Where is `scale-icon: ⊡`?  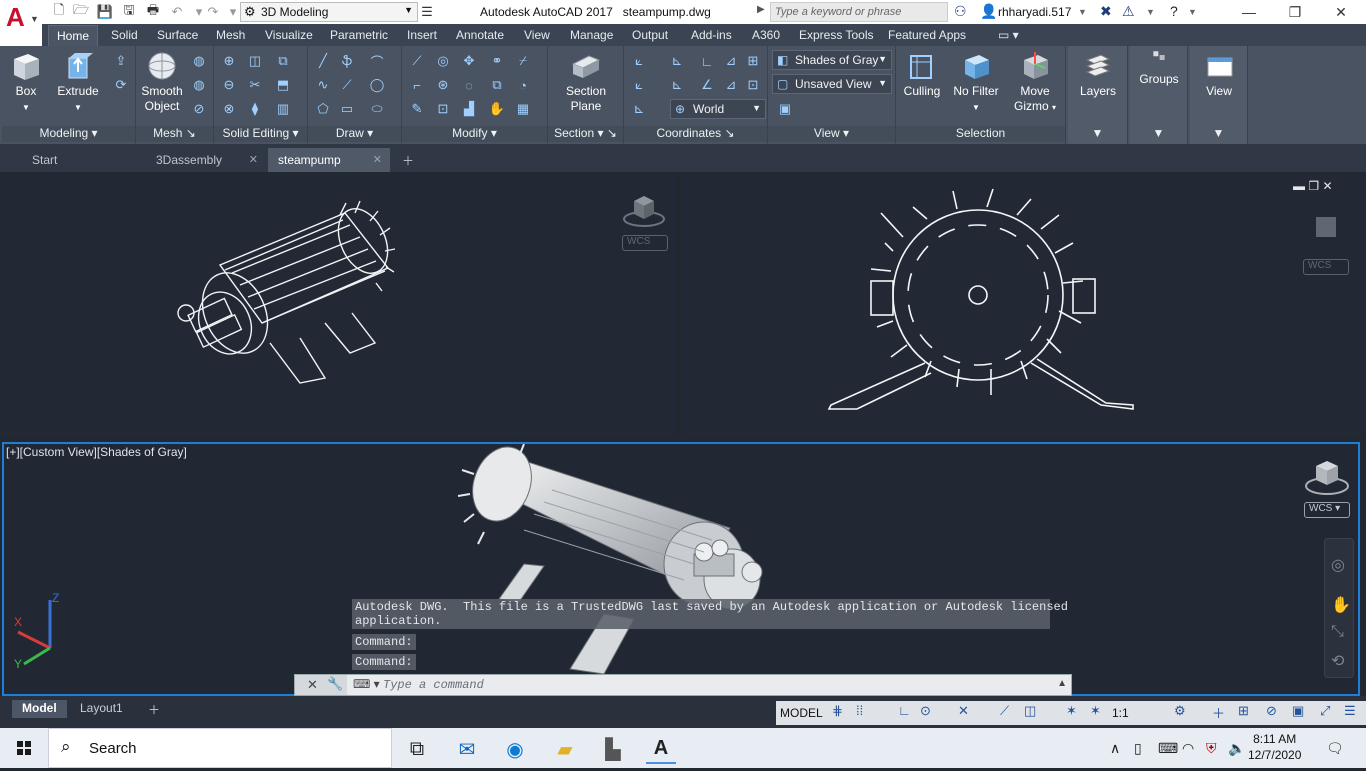
scale-icon: ⊡ is located at coordinates (443, 109).